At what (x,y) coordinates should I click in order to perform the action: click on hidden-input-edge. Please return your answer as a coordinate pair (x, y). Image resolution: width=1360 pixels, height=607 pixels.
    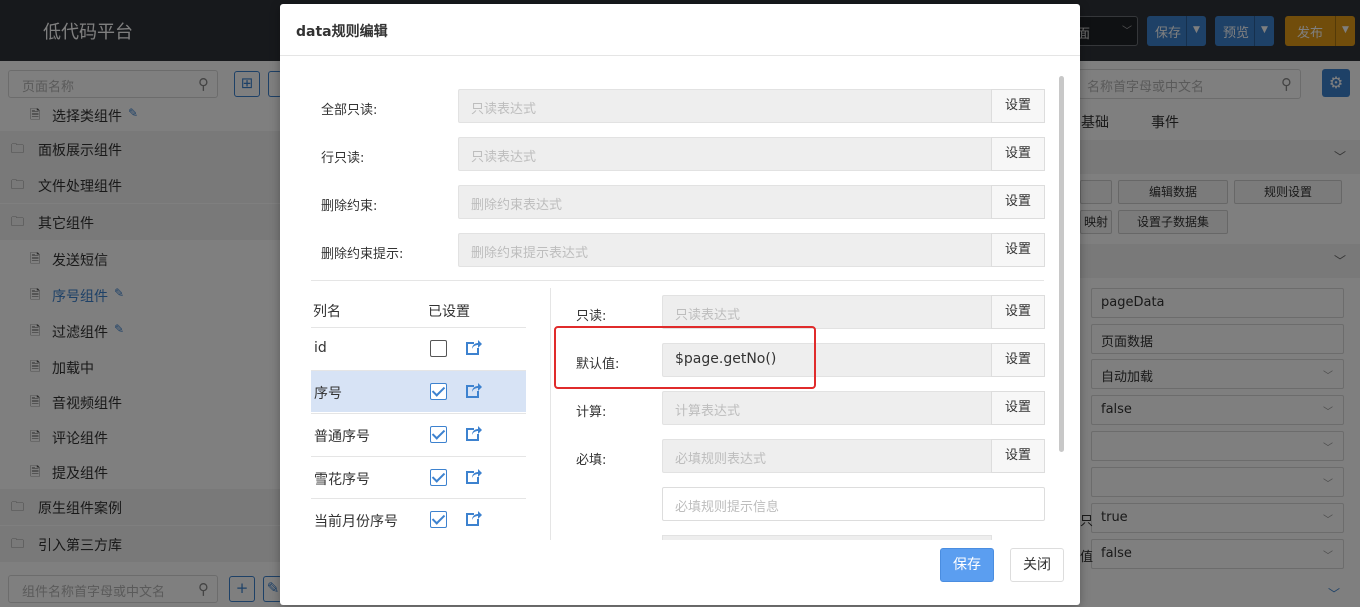
    Looking at the image, I should click on (827, 537).